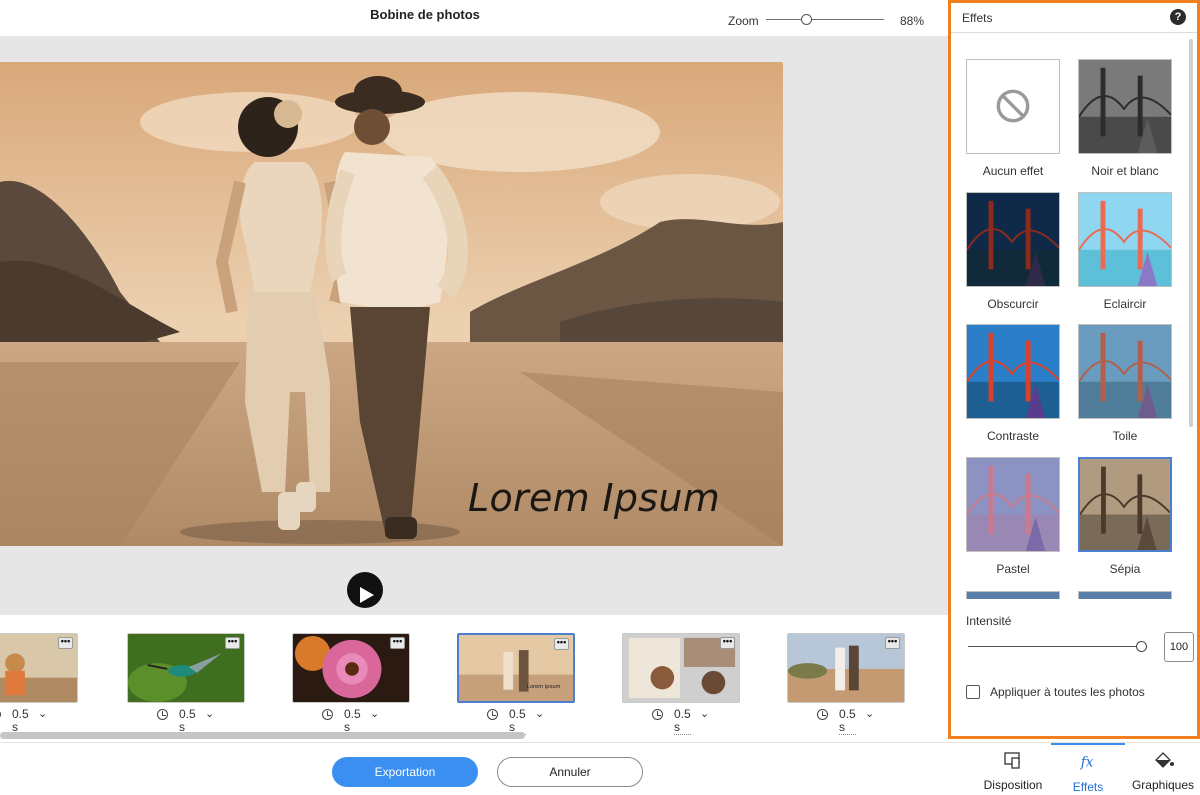 The image size is (1200, 795). I want to click on filmstrip-thumb-2: •••, so click(186, 668).